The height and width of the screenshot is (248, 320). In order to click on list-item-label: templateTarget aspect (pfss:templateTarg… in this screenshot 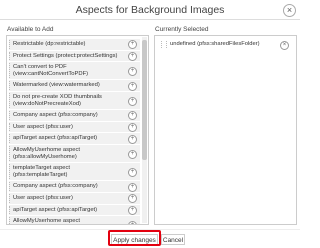, I will do `click(42, 171)`.